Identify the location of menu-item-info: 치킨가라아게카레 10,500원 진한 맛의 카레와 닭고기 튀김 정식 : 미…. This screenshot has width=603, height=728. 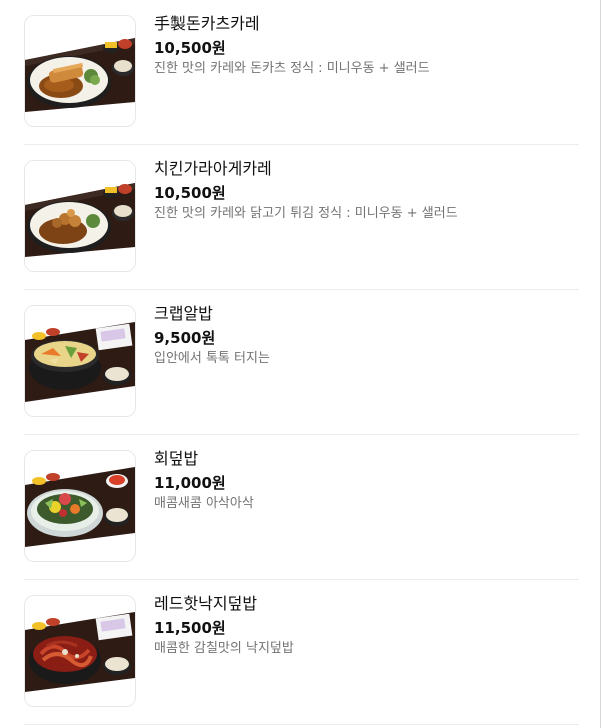
(364, 190).